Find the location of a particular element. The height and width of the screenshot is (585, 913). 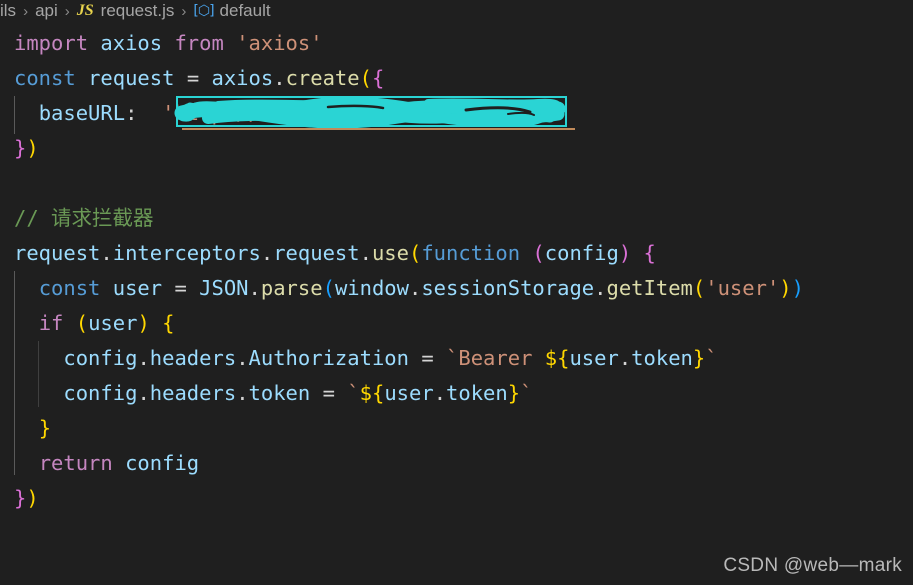

code-line: } is located at coordinates (456, 428).